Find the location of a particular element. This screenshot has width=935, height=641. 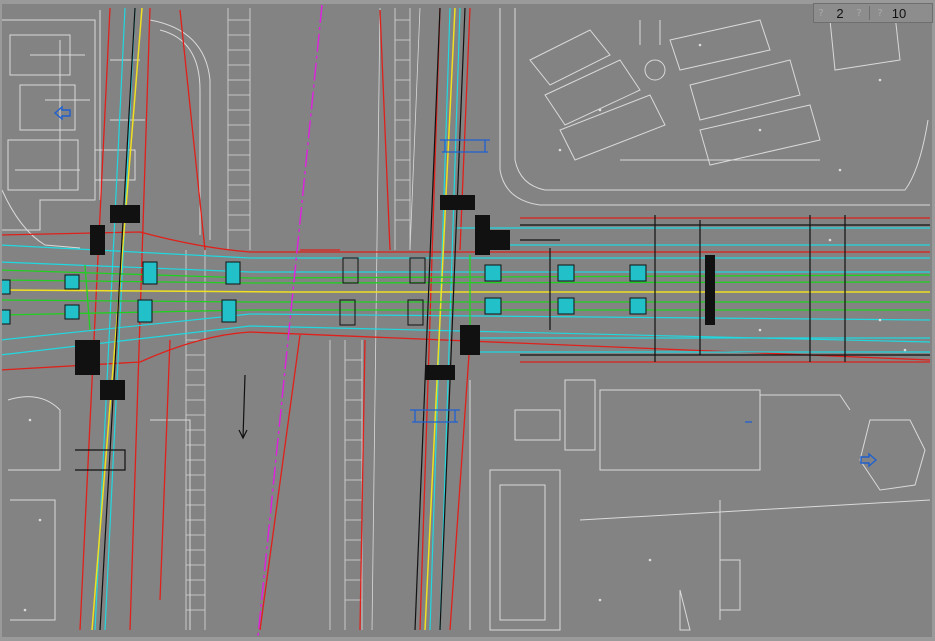

viewport-frame-bottom is located at coordinates (467, 639).